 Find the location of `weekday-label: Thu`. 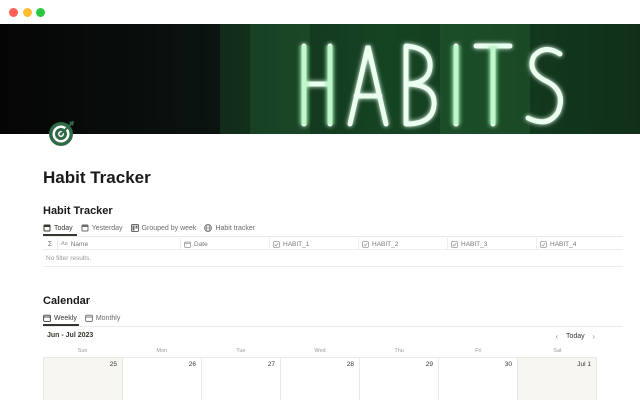

weekday-label: Thu is located at coordinates (399, 351).